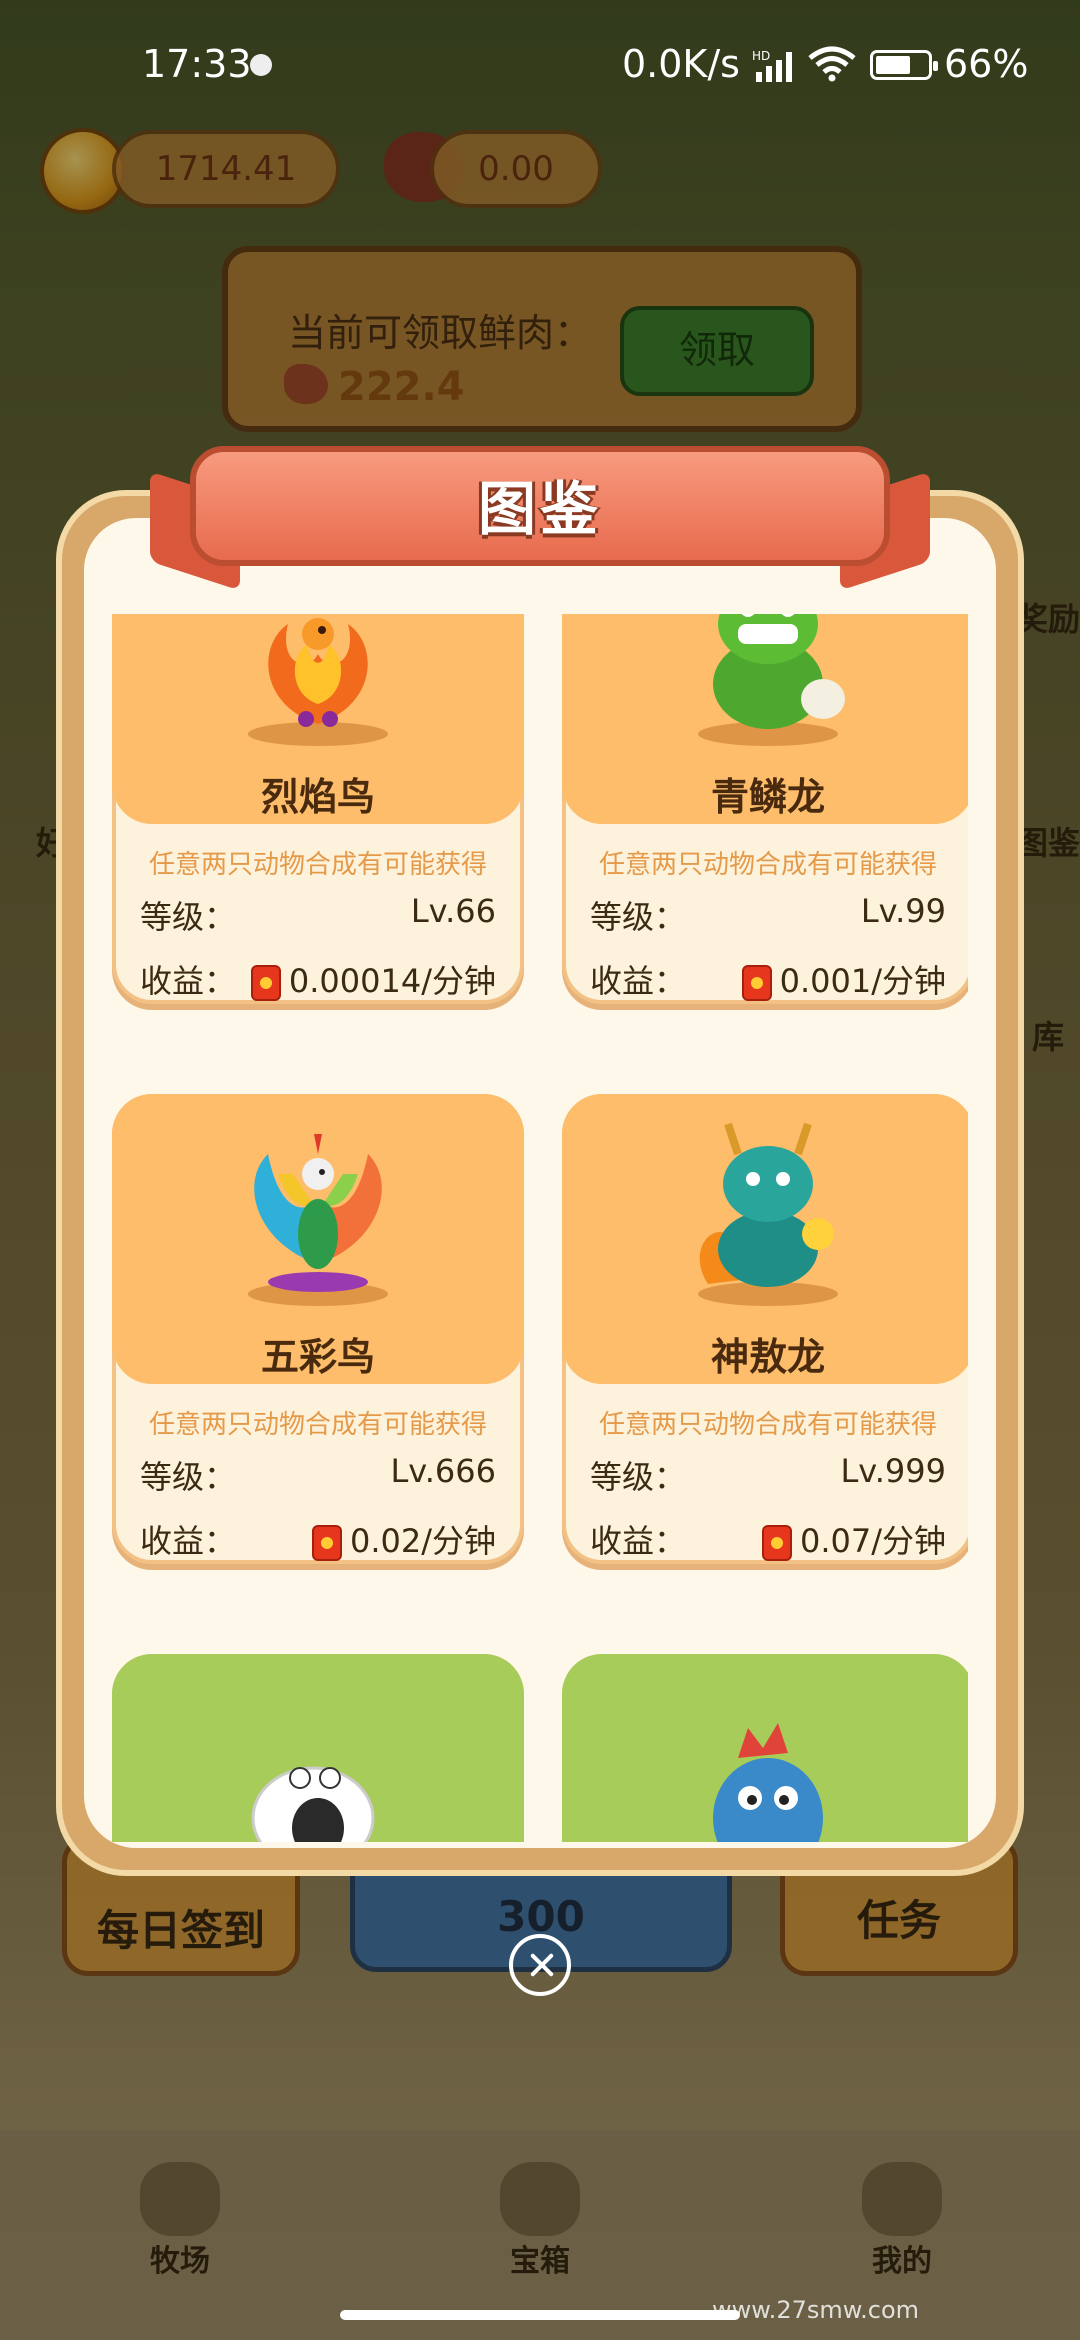 This screenshot has width=1080, height=2340. Describe the element at coordinates (986, 64) in the screenshot. I see `battery-percent: 66%` at that location.